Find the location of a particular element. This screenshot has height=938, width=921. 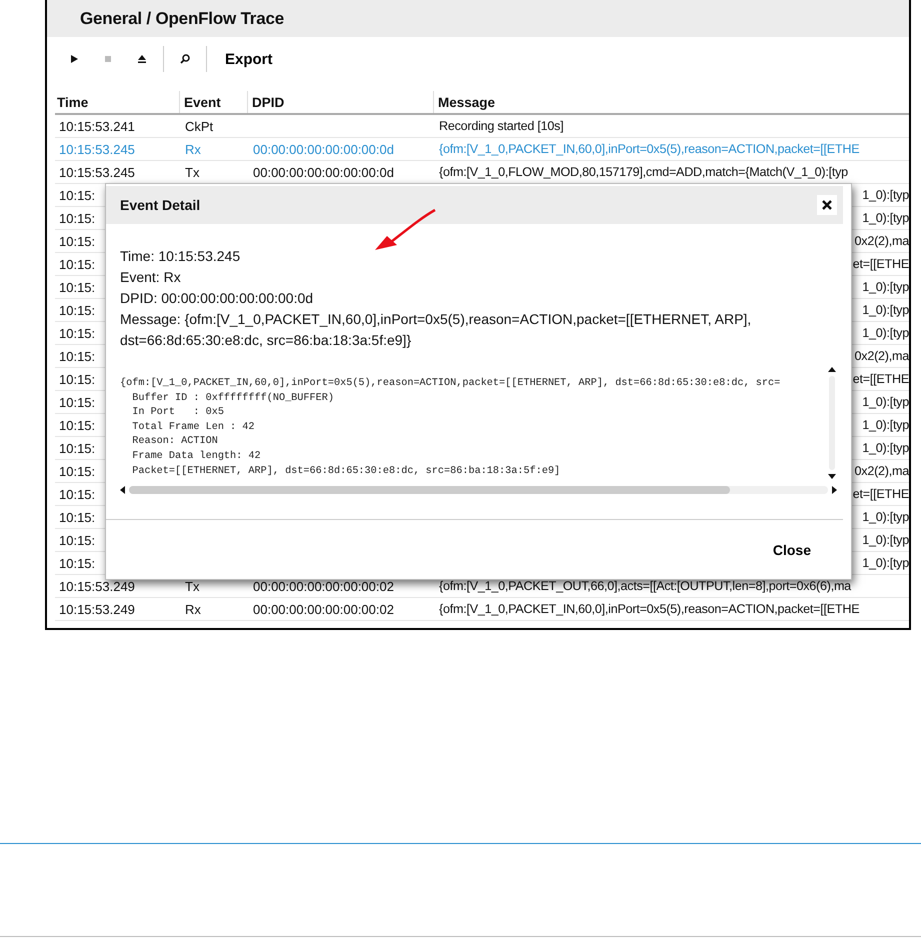

scrollbar is located at coordinates (832, 423).